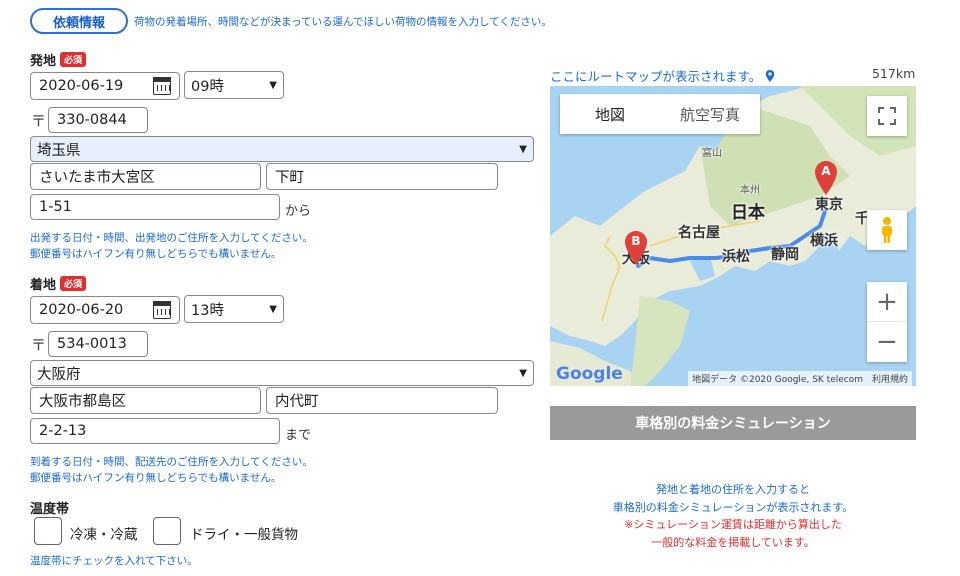 This screenshot has width=960, height=576. I want to click on map-label-tokyo: 東京, so click(829, 205).